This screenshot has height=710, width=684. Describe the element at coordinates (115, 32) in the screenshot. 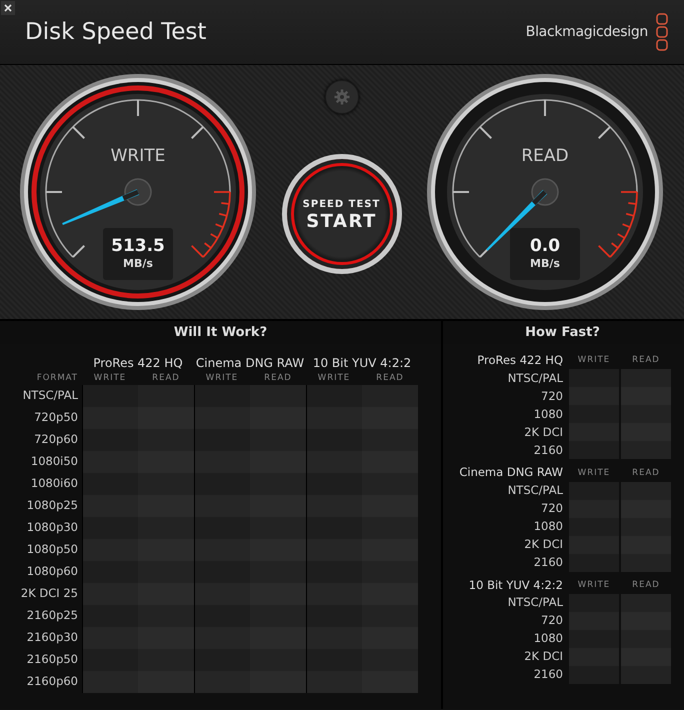

I see `window-title: Disk Speed Test` at that location.